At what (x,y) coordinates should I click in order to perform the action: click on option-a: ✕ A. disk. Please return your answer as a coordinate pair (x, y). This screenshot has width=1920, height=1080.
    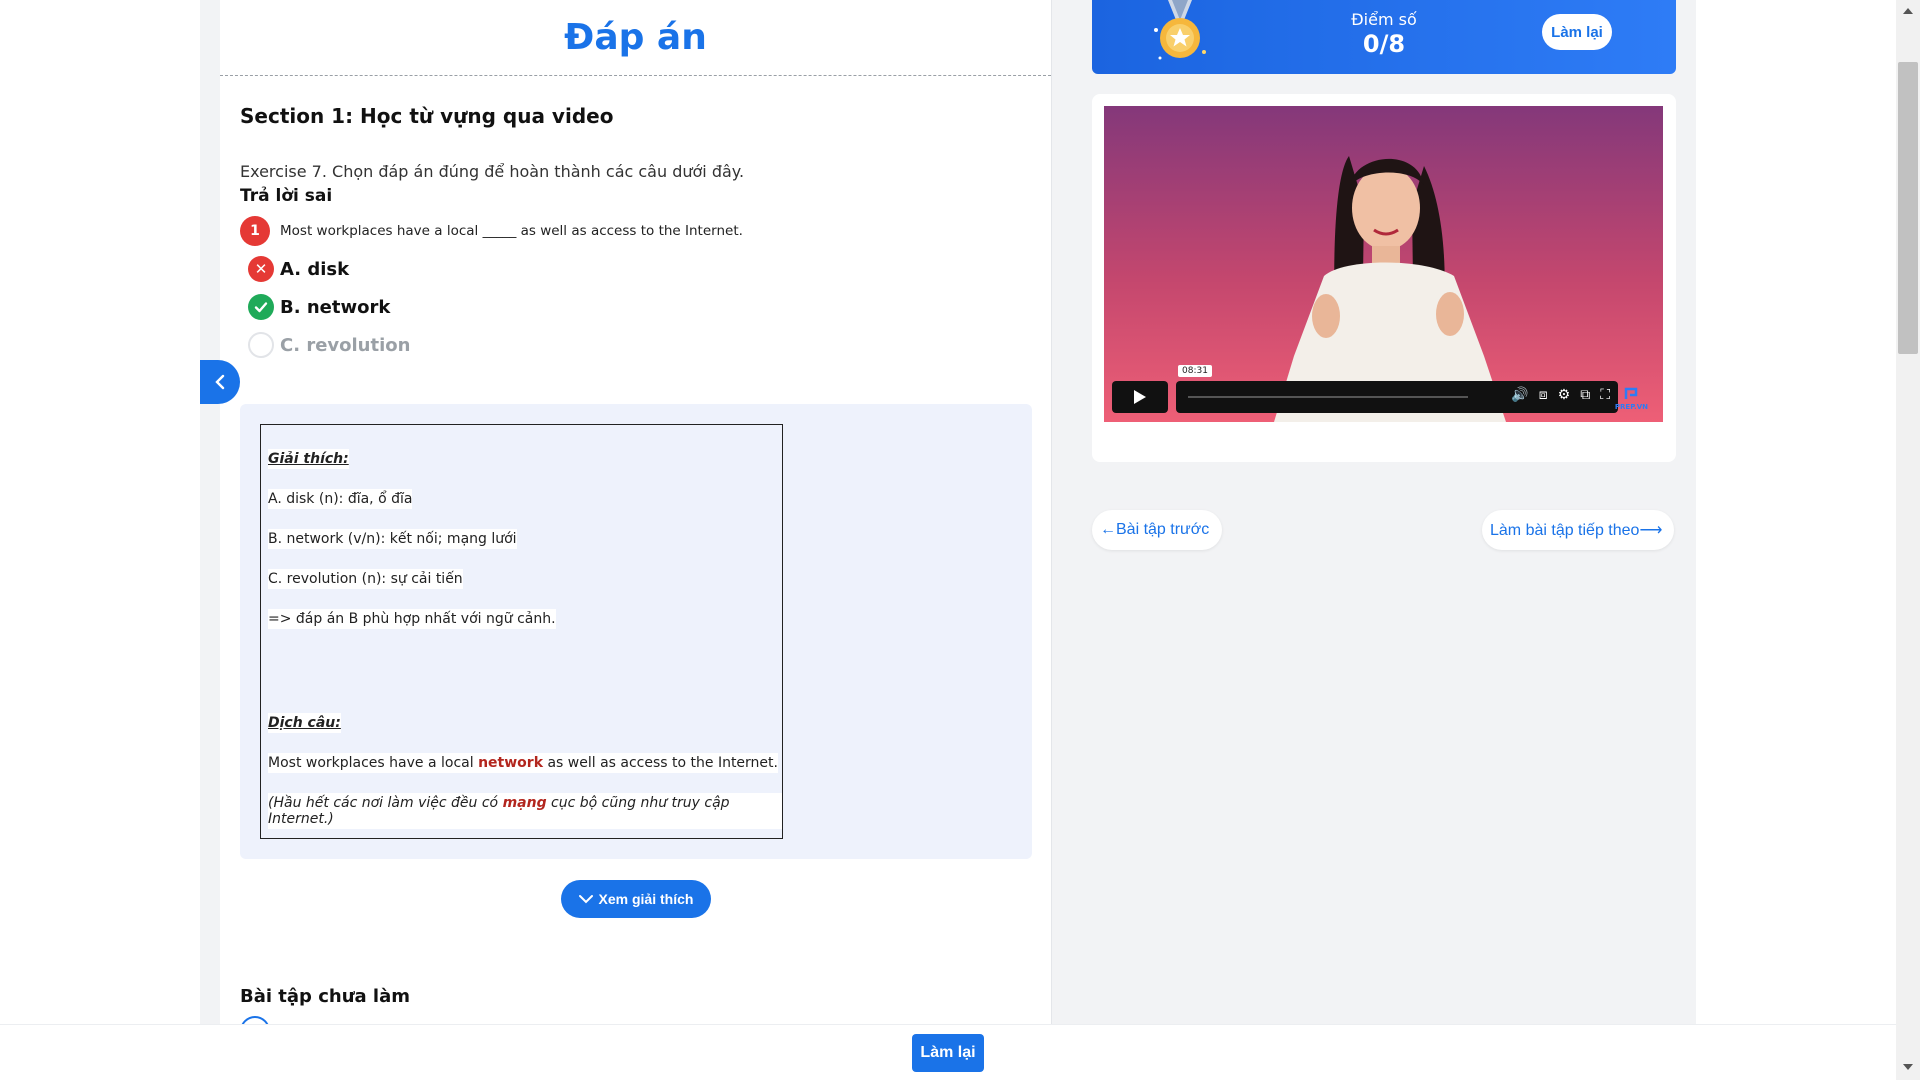
    Looking at the image, I should click on (298, 269).